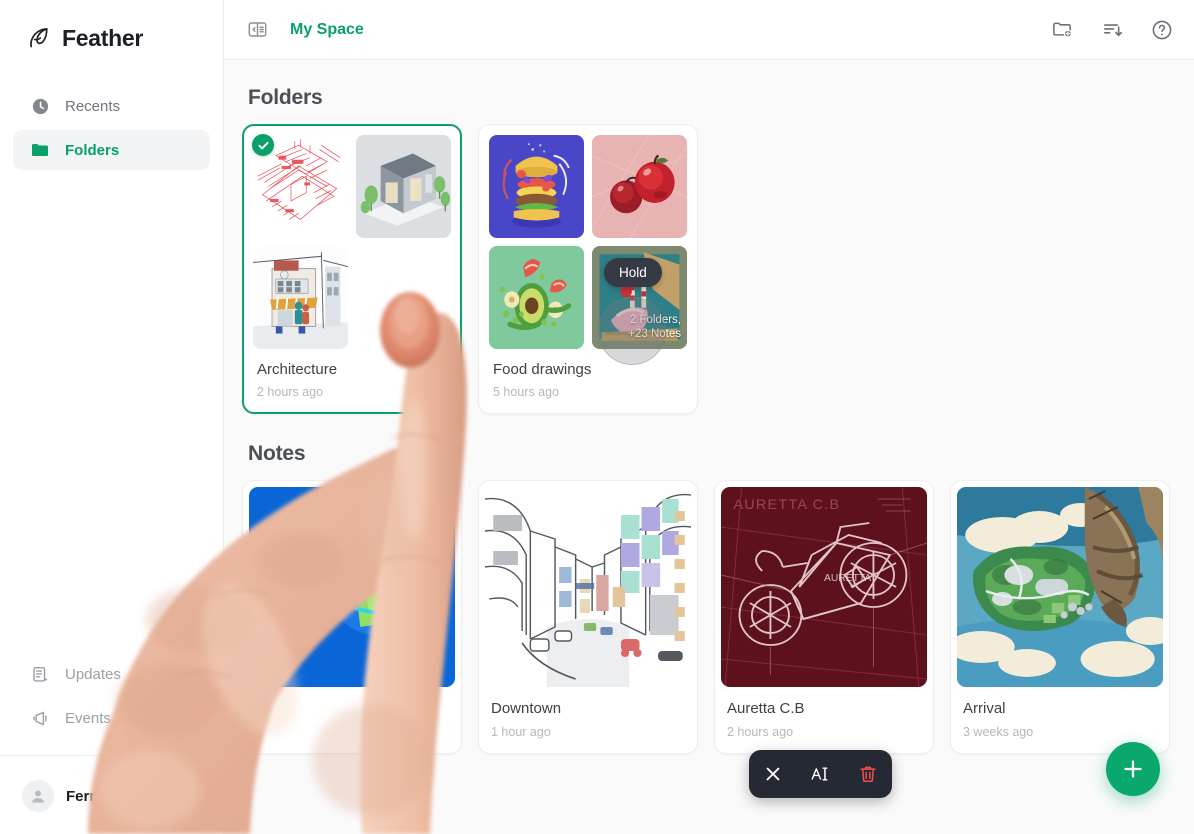  Describe the element at coordinates (40, 674) in the screenshot. I see `note-sparkle-icon` at that location.